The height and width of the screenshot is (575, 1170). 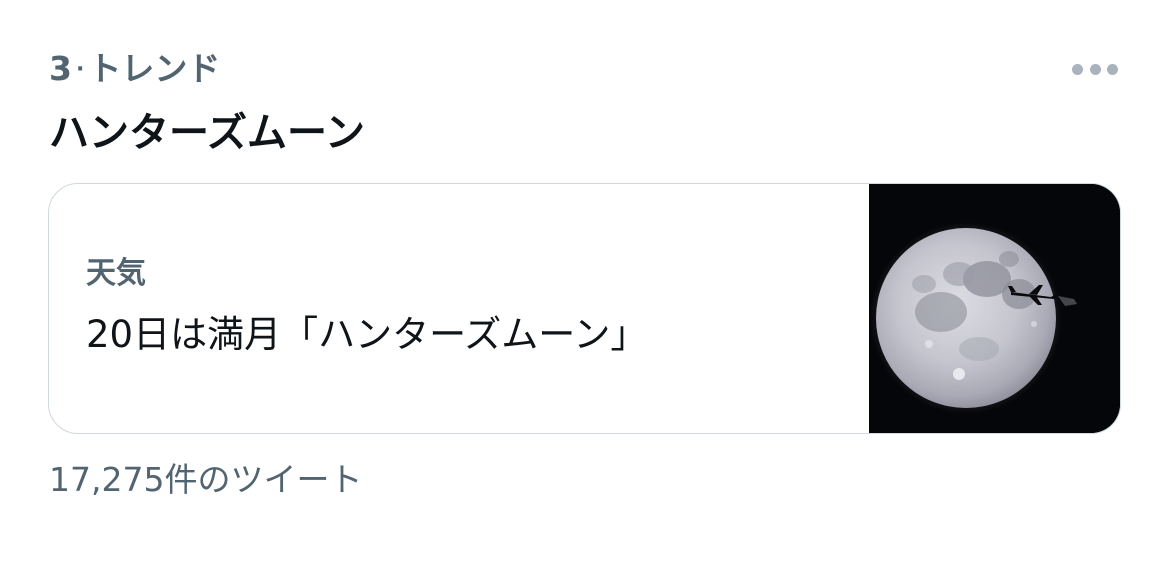 What do you see at coordinates (207, 133) in the screenshot?
I see `trend-title: ハンターズムーン` at bounding box center [207, 133].